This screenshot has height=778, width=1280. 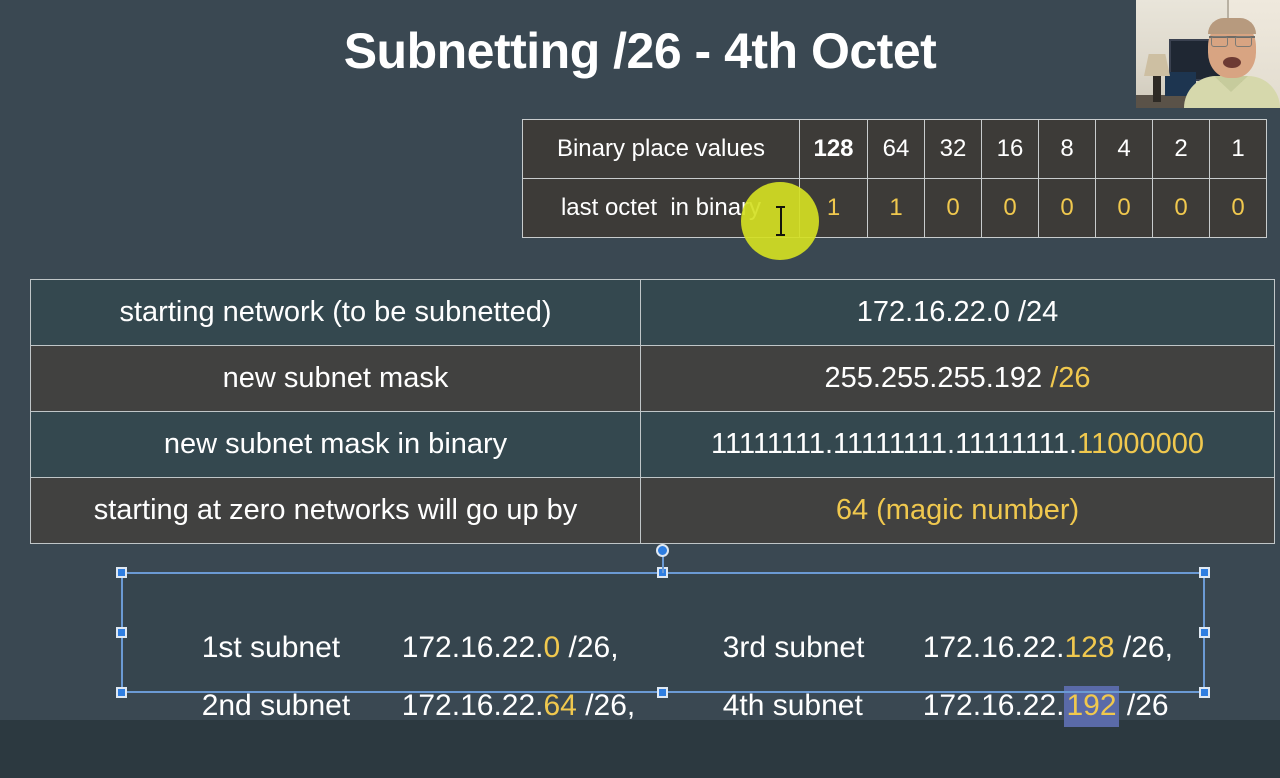 What do you see at coordinates (1067, 208) in the screenshot?
I see `bit-8: 0` at bounding box center [1067, 208].